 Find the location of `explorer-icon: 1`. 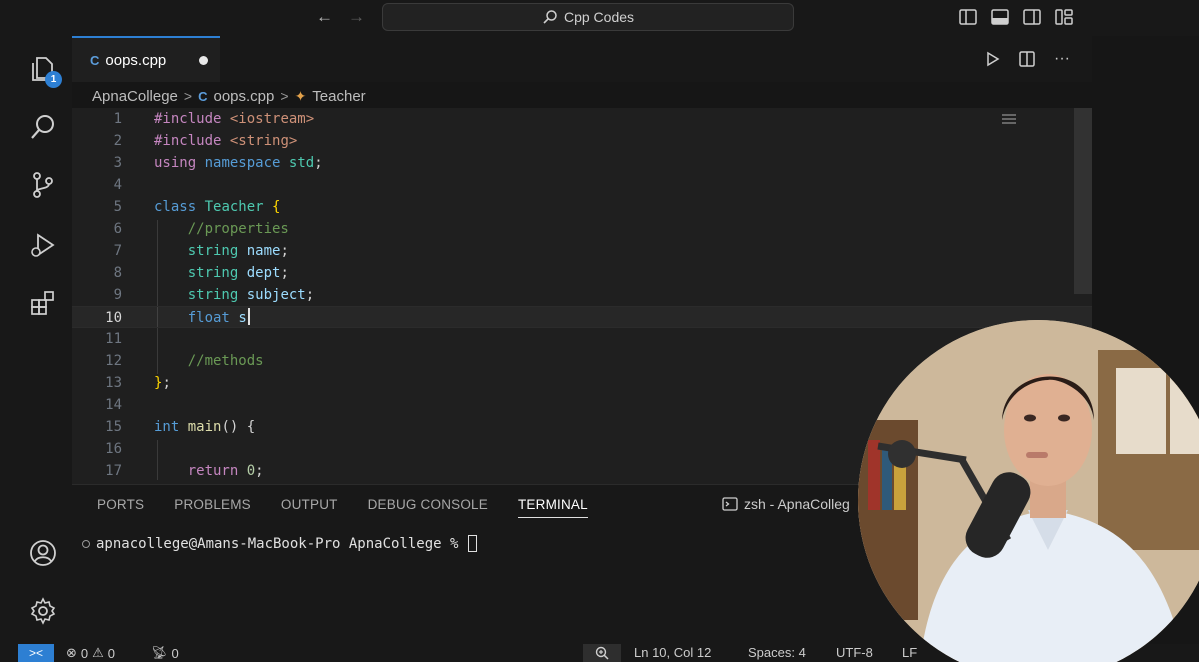

explorer-icon: 1 is located at coordinates (44, 70).